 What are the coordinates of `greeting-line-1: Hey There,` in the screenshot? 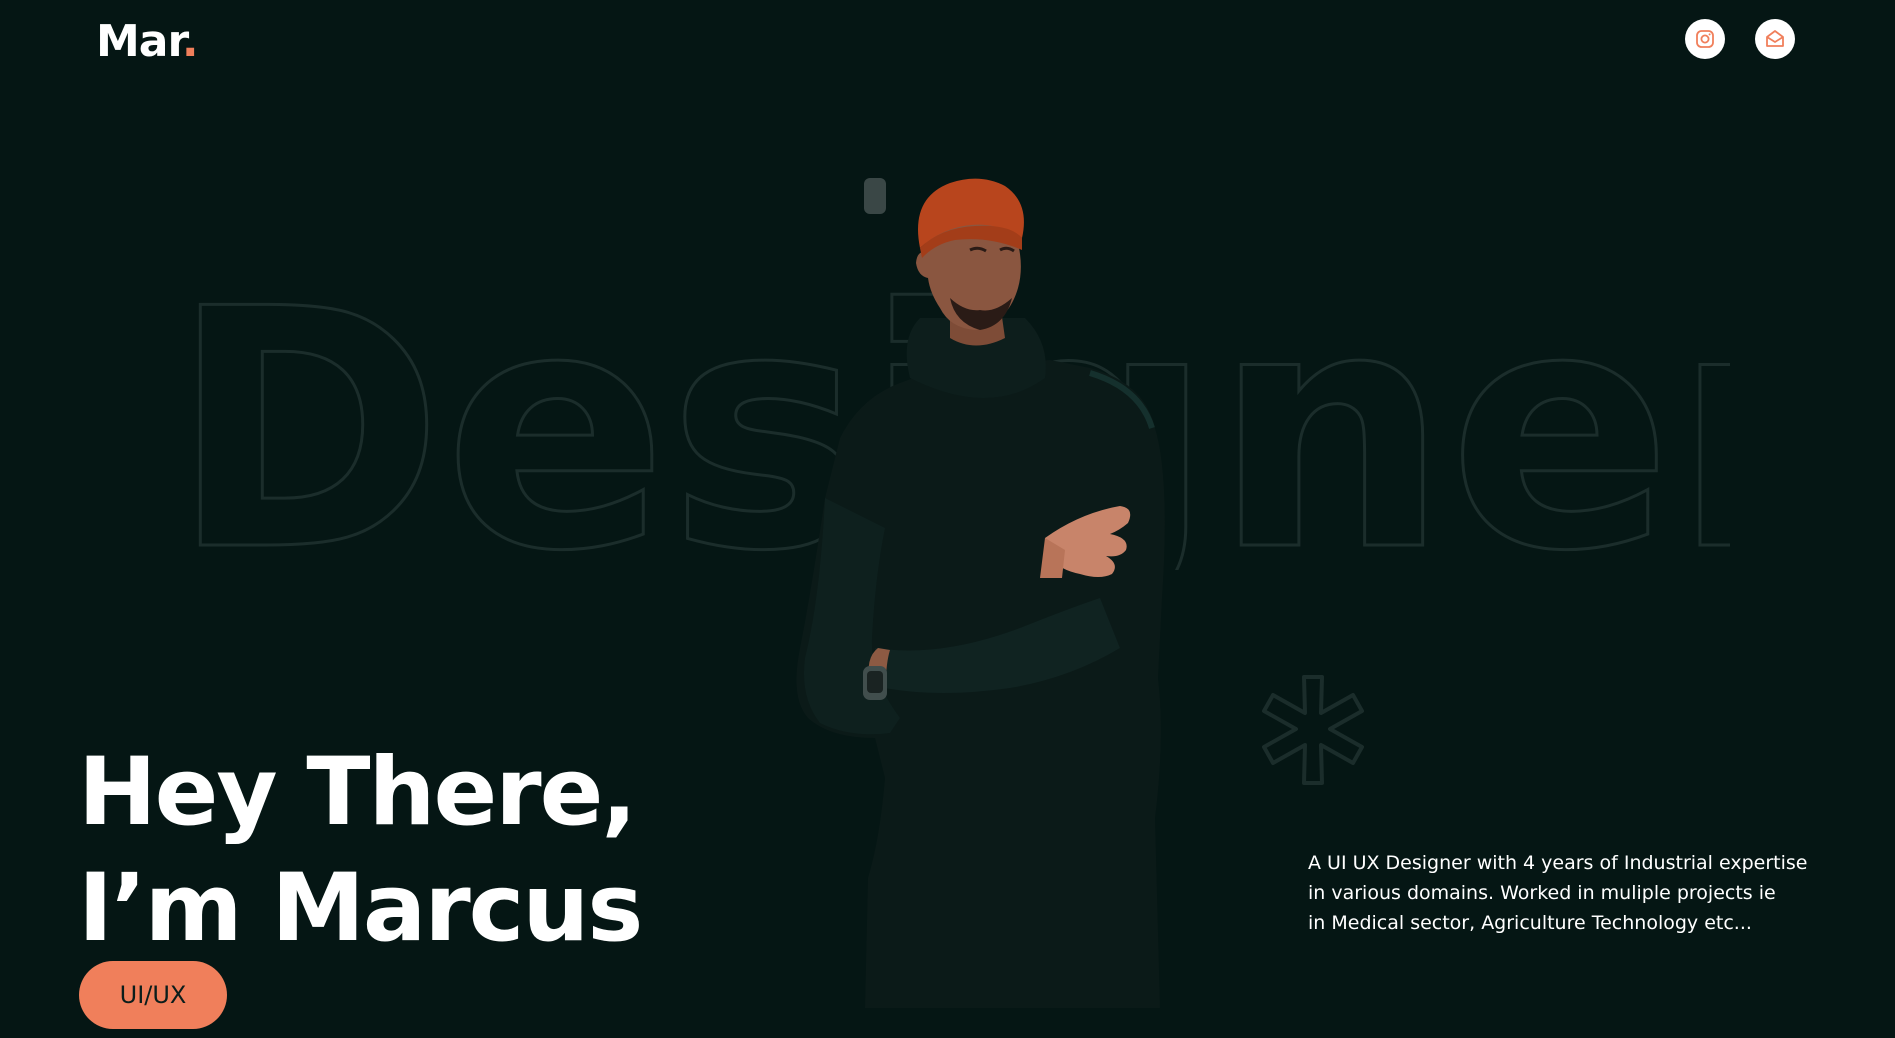 It's located at (357, 792).